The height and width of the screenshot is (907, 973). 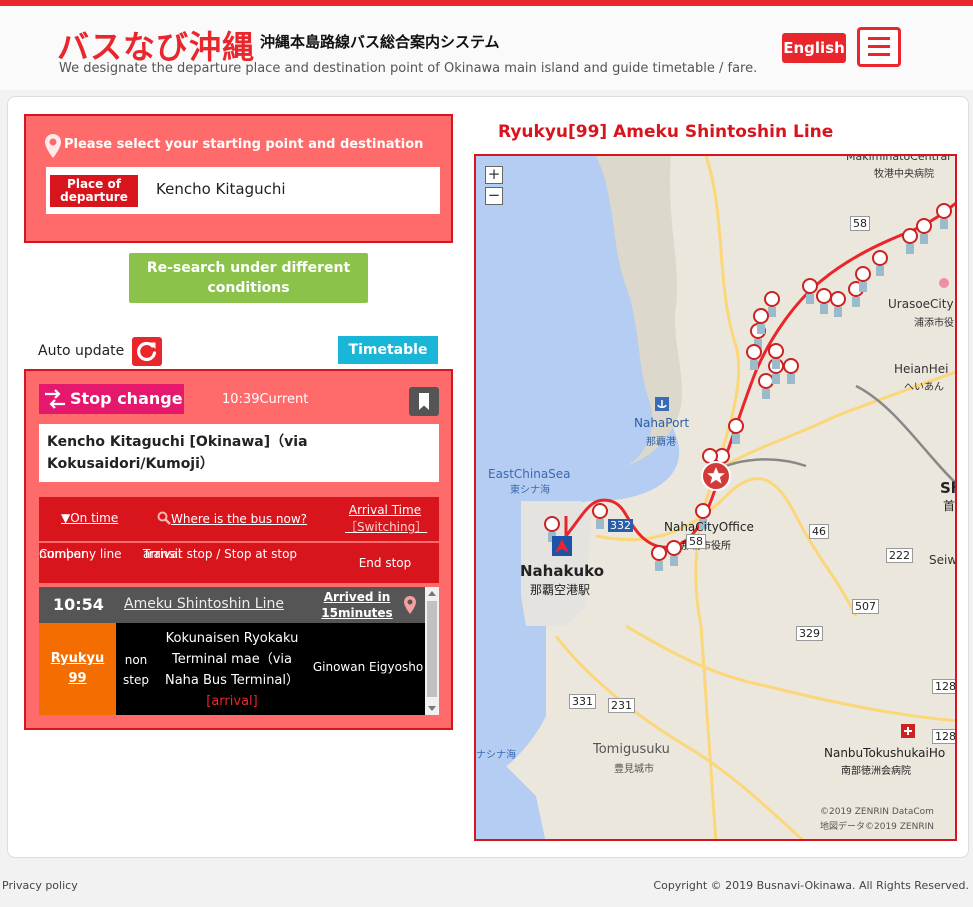 I want to click on bus-line-link: Ameku Shintoshin Line, so click(x=204, y=604).